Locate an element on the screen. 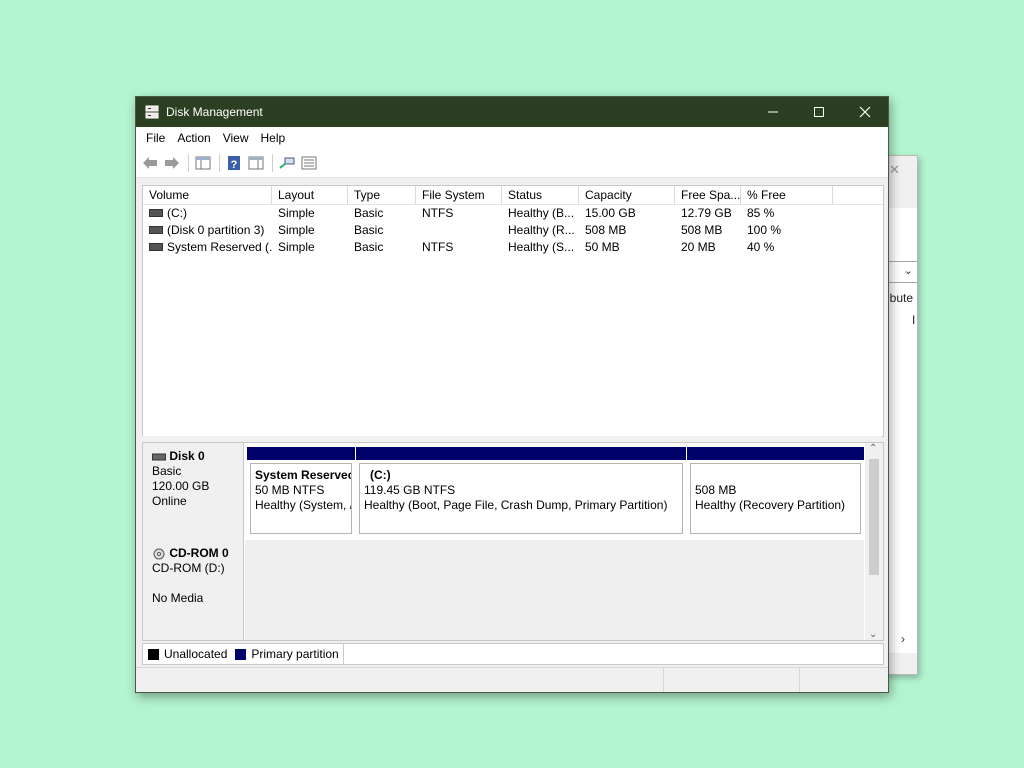 The width and height of the screenshot is (1024, 768). vertical-scrollbar: ⌃ ⌄ is located at coordinates (874, 541).